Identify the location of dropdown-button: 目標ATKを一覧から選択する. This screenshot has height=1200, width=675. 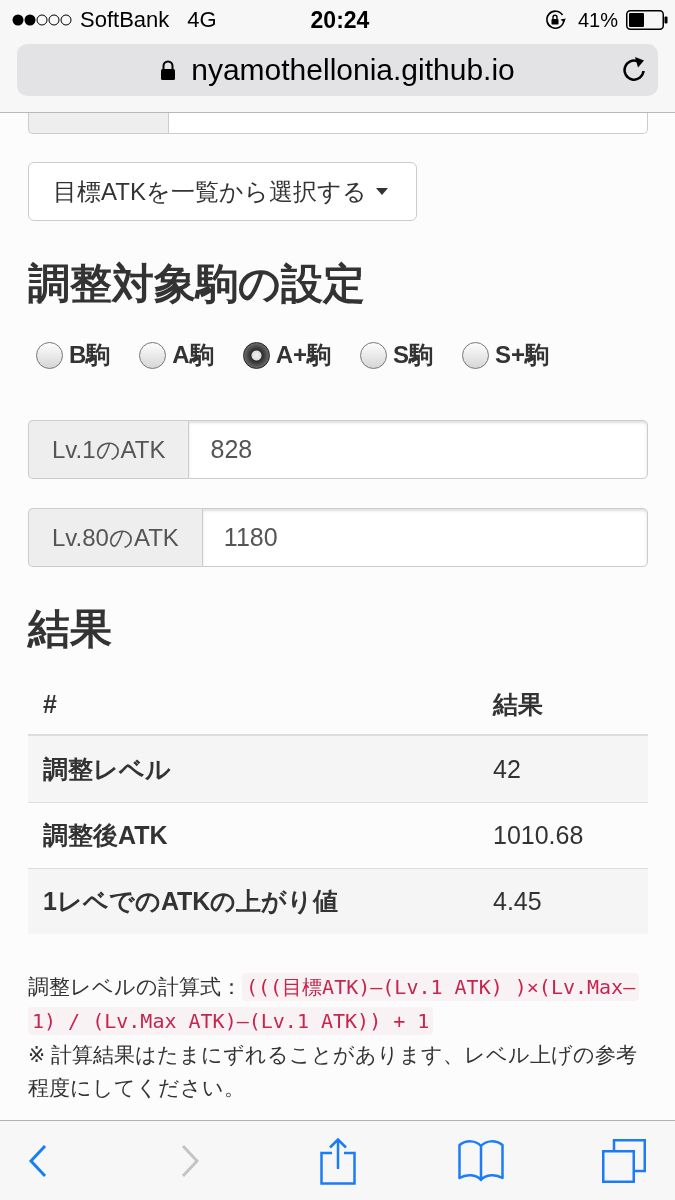
(222, 191).